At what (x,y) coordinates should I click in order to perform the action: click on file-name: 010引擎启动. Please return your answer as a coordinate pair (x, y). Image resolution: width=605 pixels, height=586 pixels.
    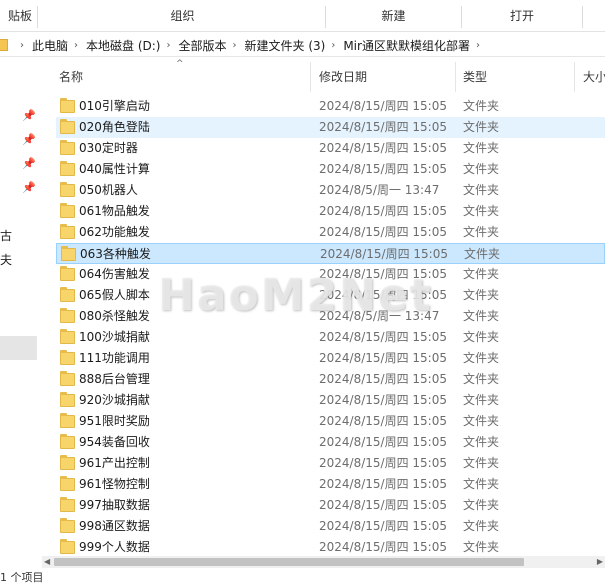
    Looking at the image, I should click on (114, 106).